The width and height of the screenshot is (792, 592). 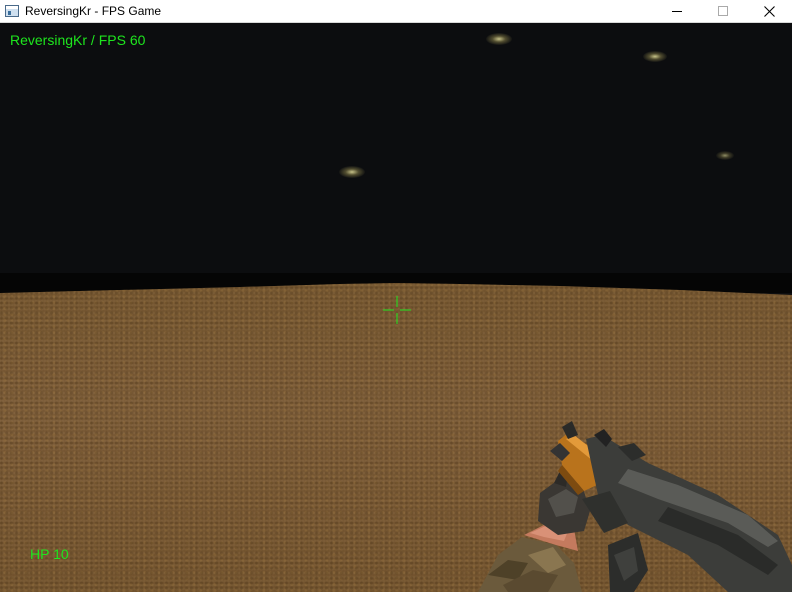 I want to click on minimize-icon, so click(x=677, y=11).